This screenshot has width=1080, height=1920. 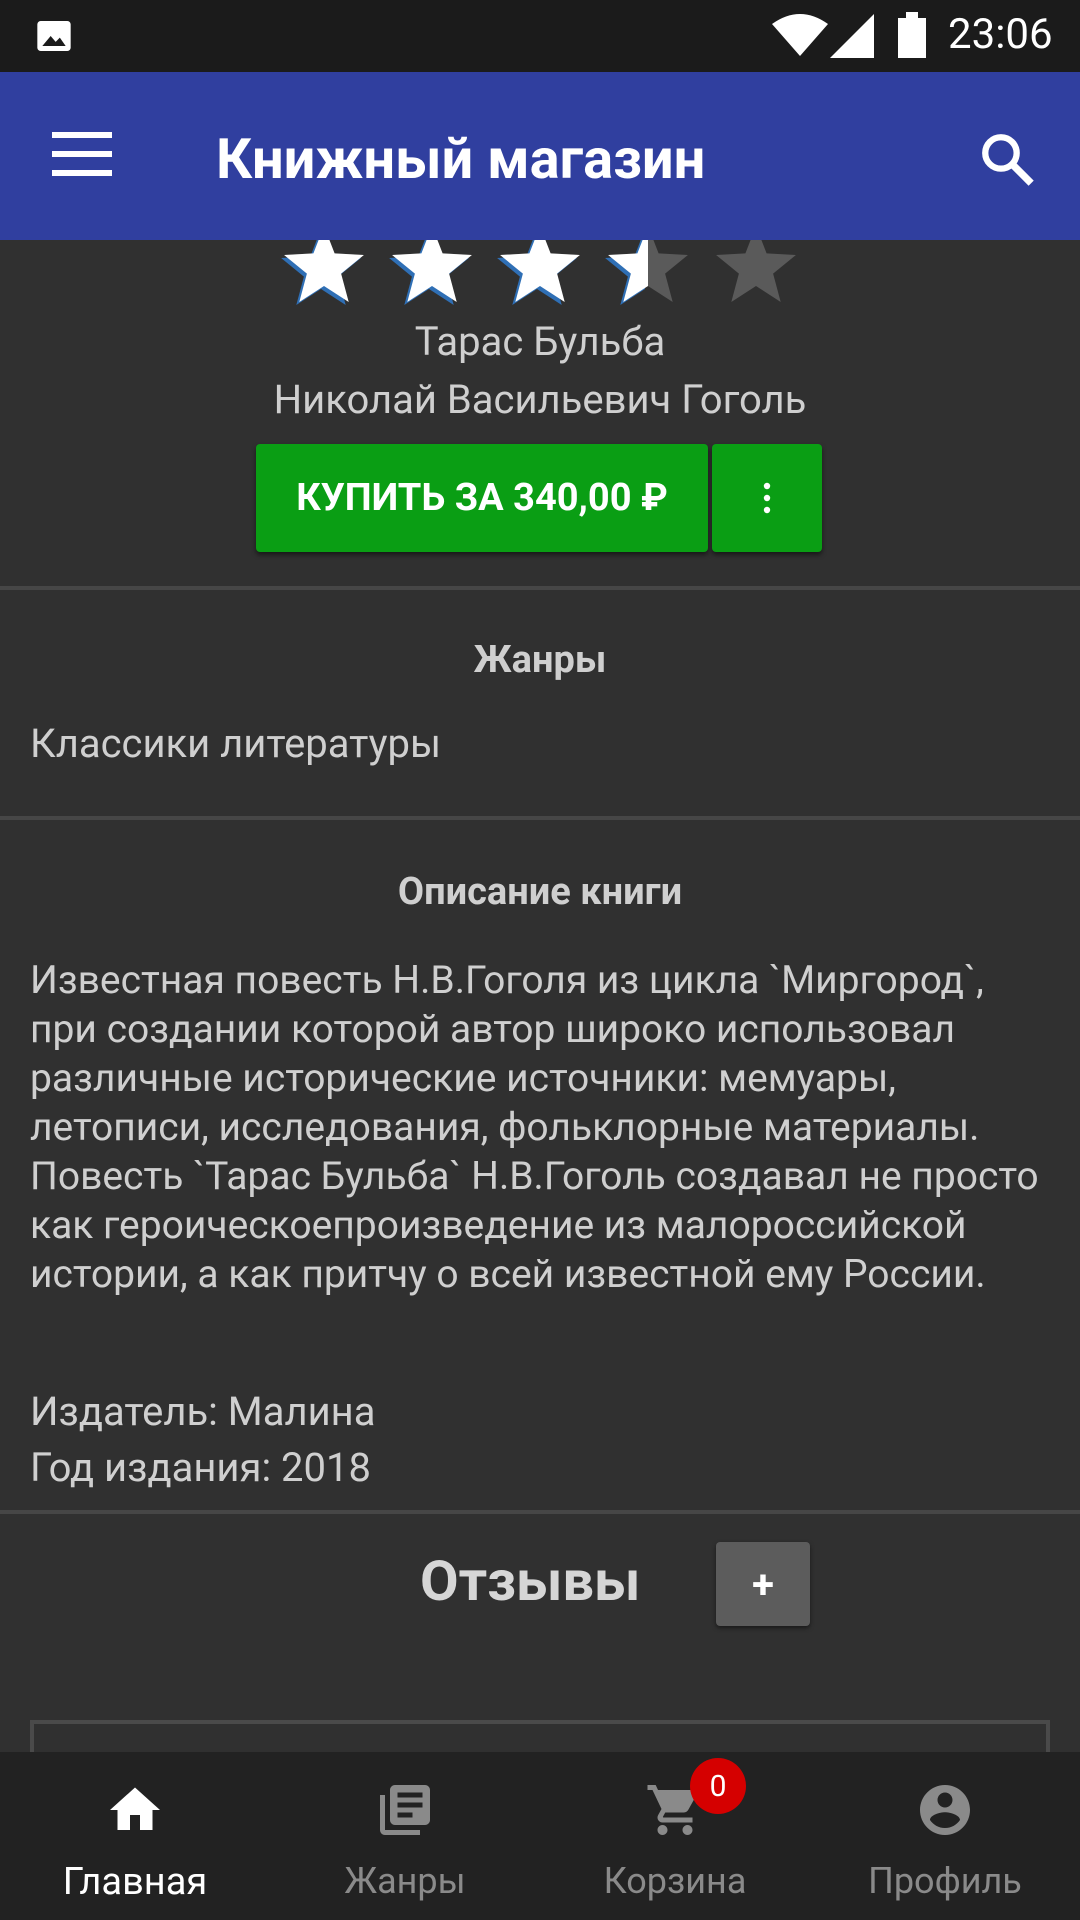 I want to click on description-heading: Описание книги, so click(x=540, y=892).